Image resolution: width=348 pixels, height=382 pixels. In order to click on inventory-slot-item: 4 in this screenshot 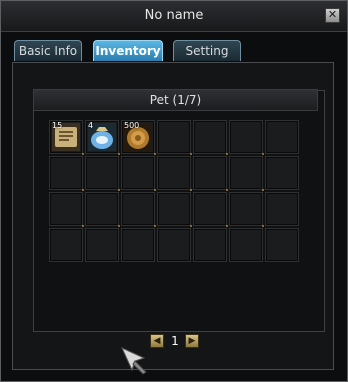, I will do `click(102, 137)`.